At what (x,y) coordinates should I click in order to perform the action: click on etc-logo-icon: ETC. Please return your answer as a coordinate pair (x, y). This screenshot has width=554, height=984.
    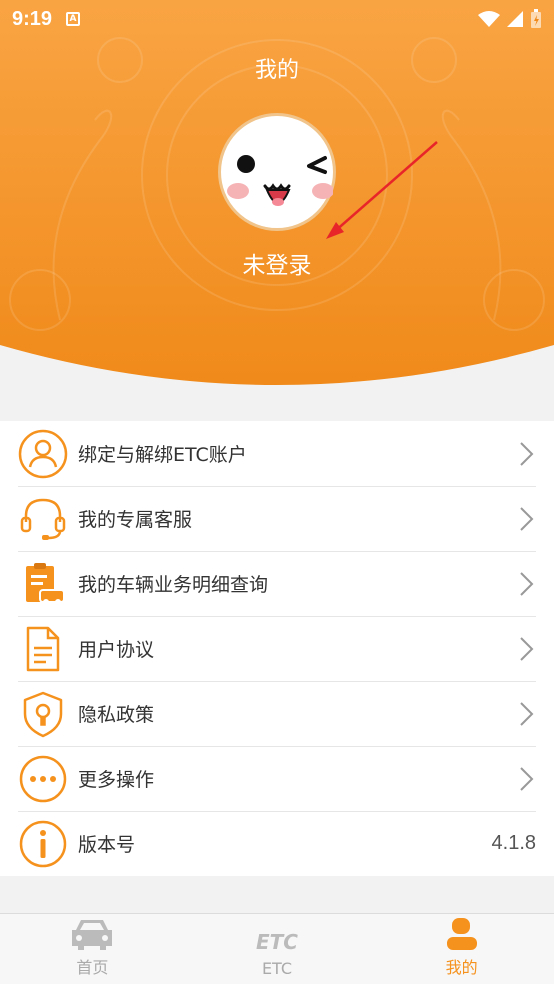
    Looking at the image, I should click on (277, 942).